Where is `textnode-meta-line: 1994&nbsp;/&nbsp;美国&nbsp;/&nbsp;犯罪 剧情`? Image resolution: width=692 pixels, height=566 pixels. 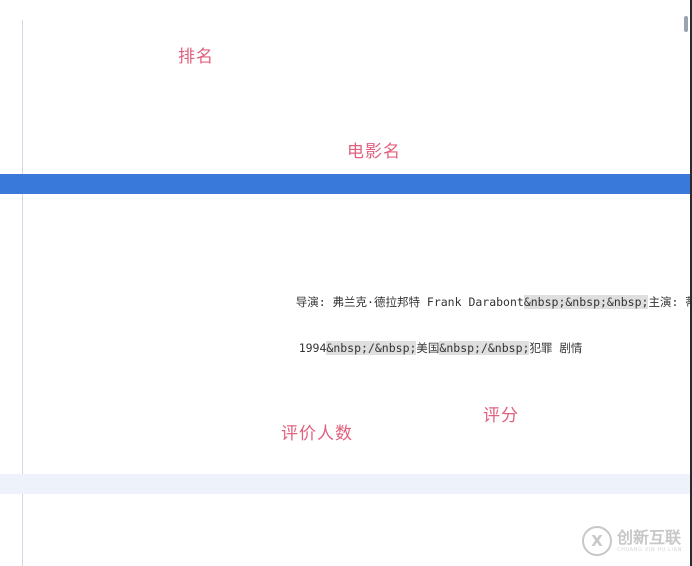 textnode-meta-line: 1994&nbsp;/&nbsp;美国&nbsp;/&nbsp;犯罪 剧情 is located at coordinates (426, 348).